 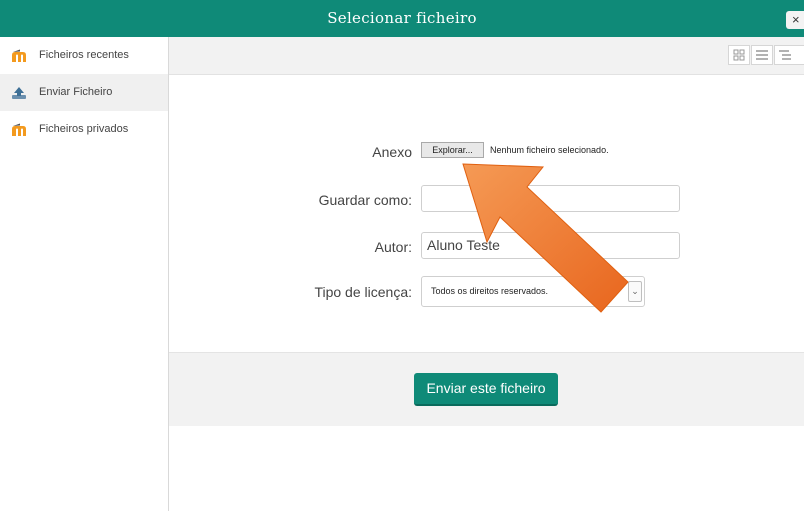 What do you see at coordinates (789, 55) in the screenshot?
I see `tree-view-icon` at bounding box center [789, 55].